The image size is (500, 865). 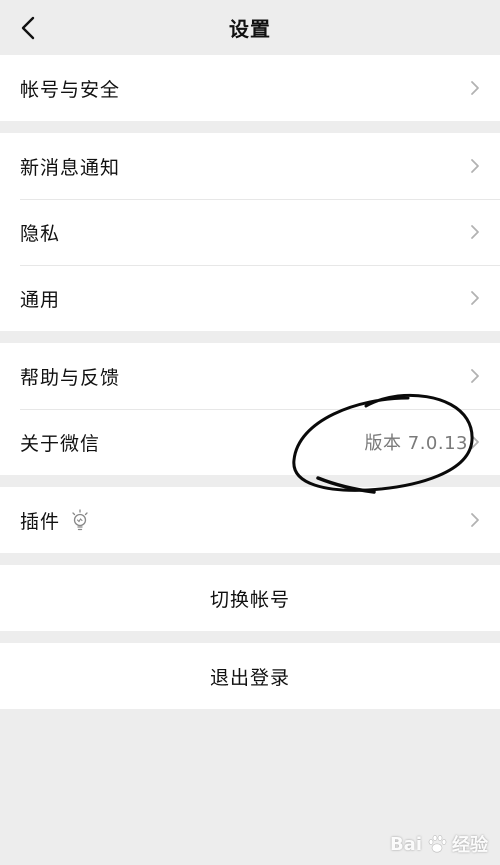 I want to click on logout-button: 退出登录, so click(x=250, y=676).